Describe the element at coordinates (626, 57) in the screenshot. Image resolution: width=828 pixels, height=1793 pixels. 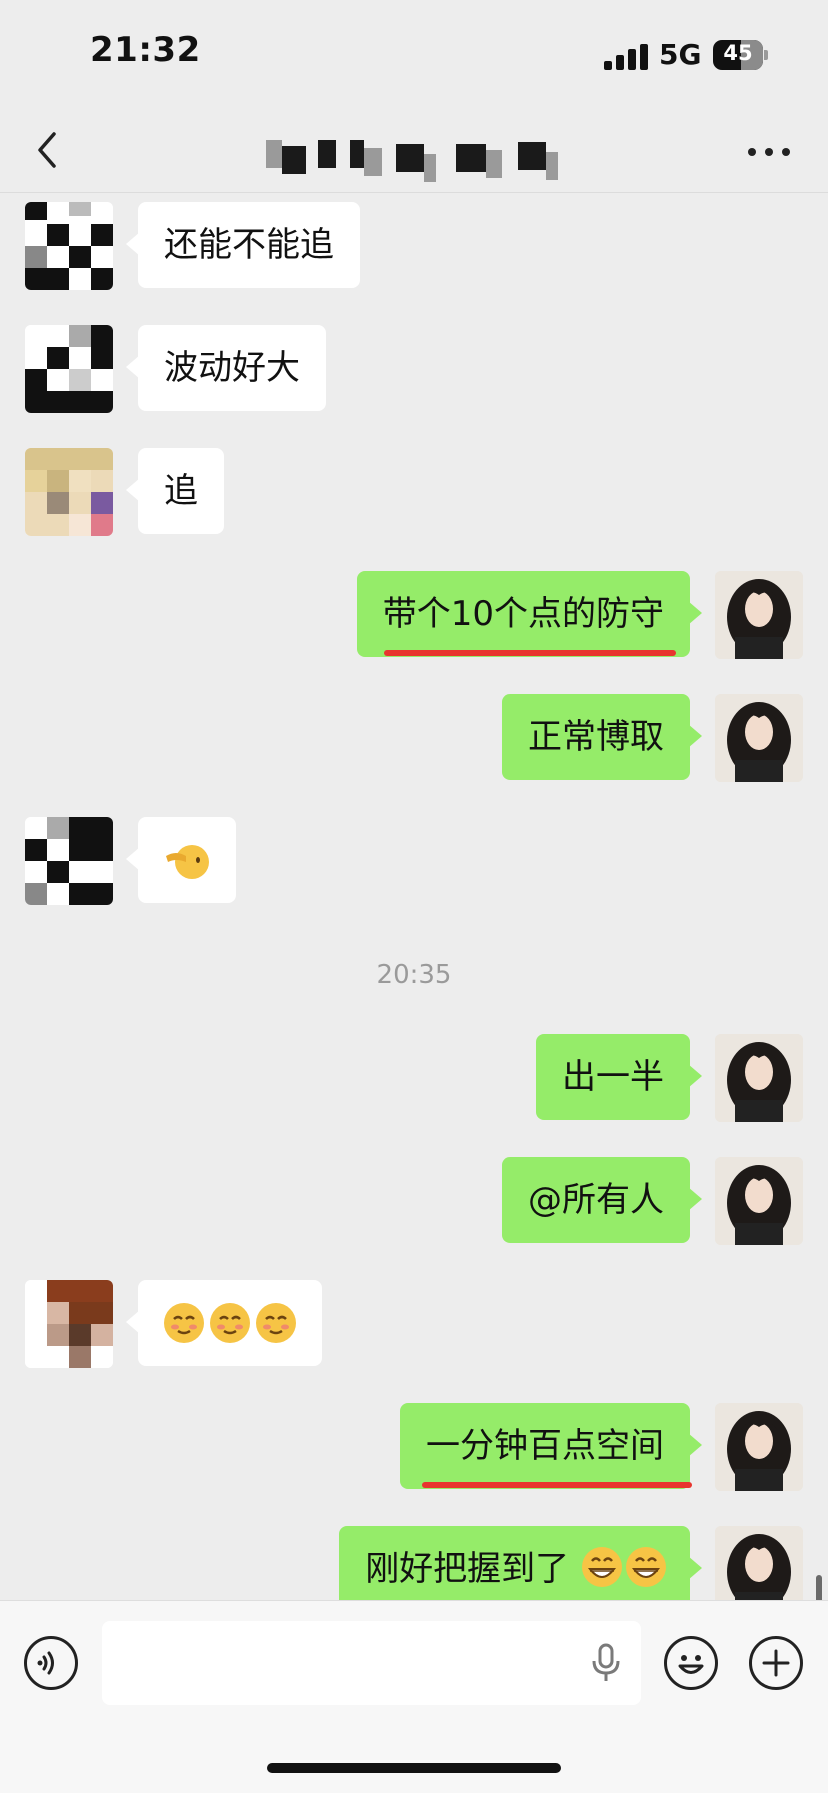
I see `signal-icon` at that location.